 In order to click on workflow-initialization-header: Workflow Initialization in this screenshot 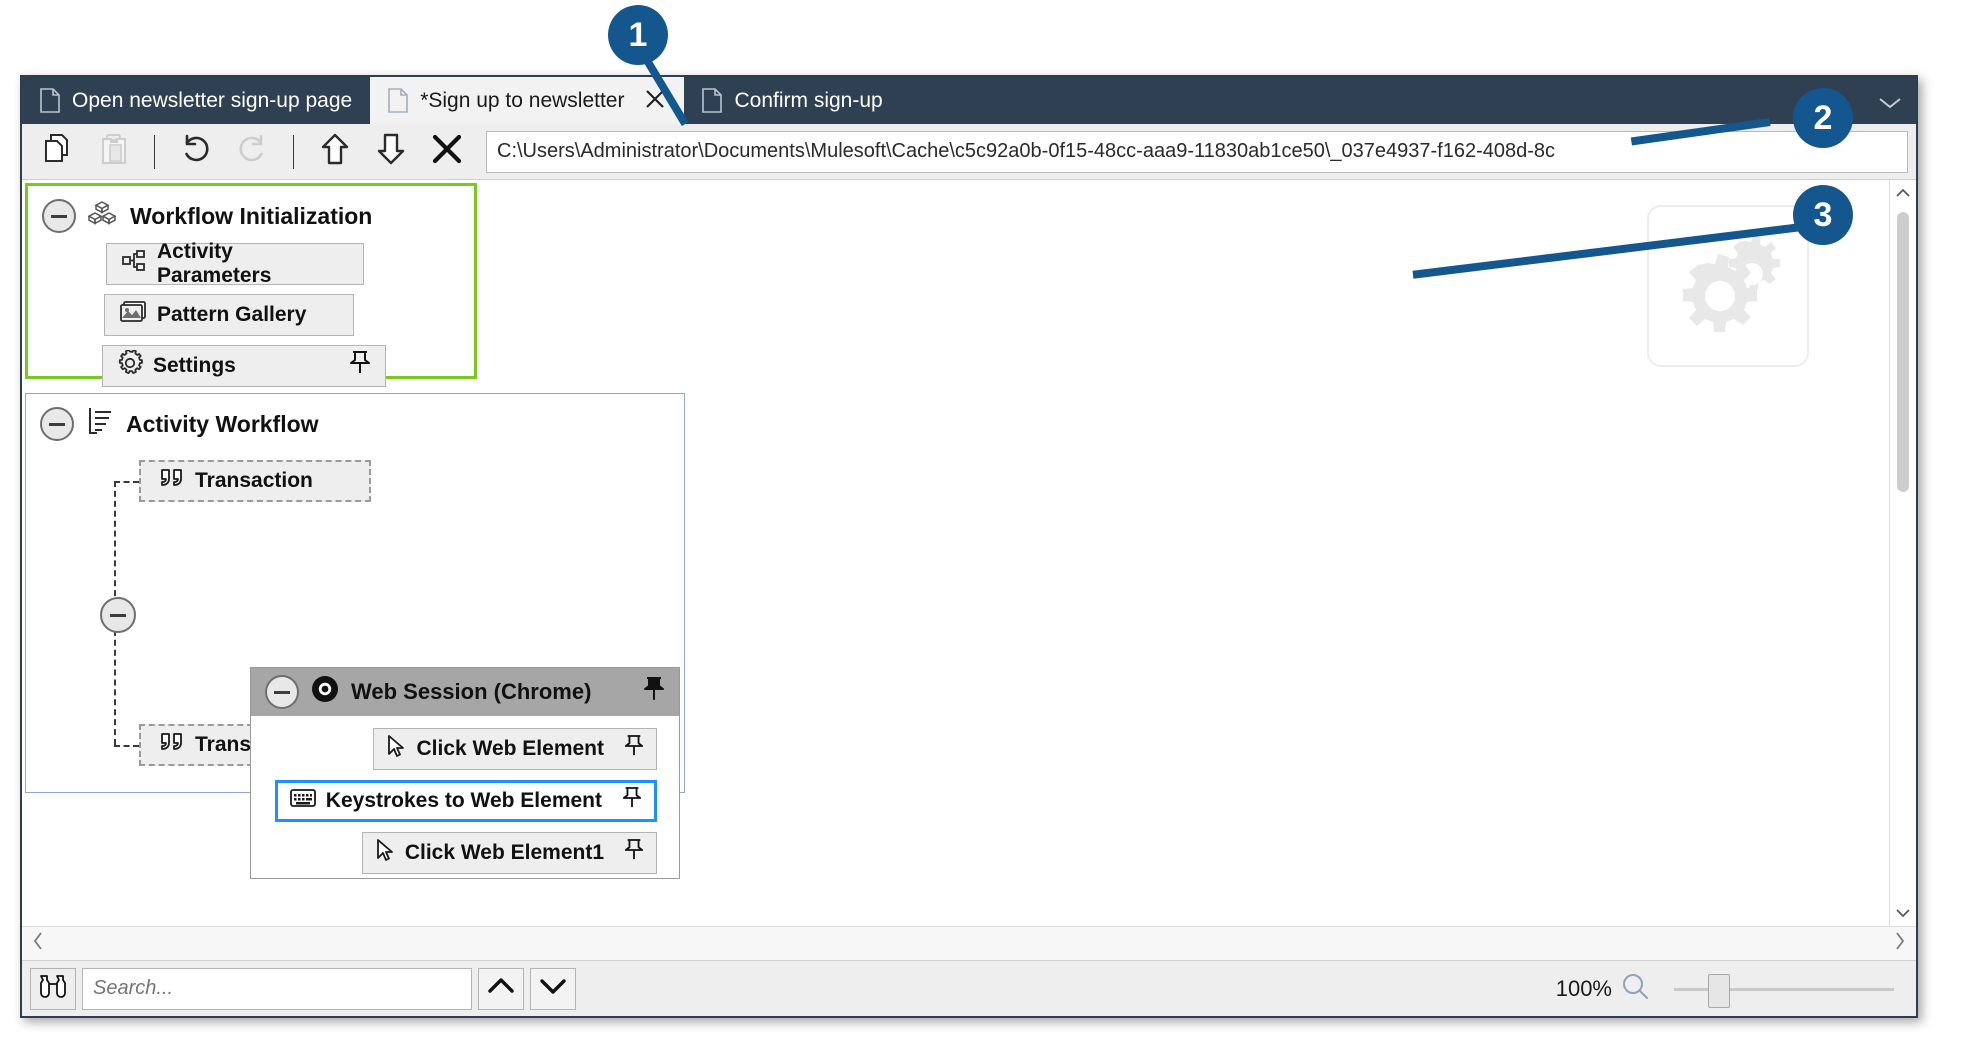, I will do `click(251, 209)`.